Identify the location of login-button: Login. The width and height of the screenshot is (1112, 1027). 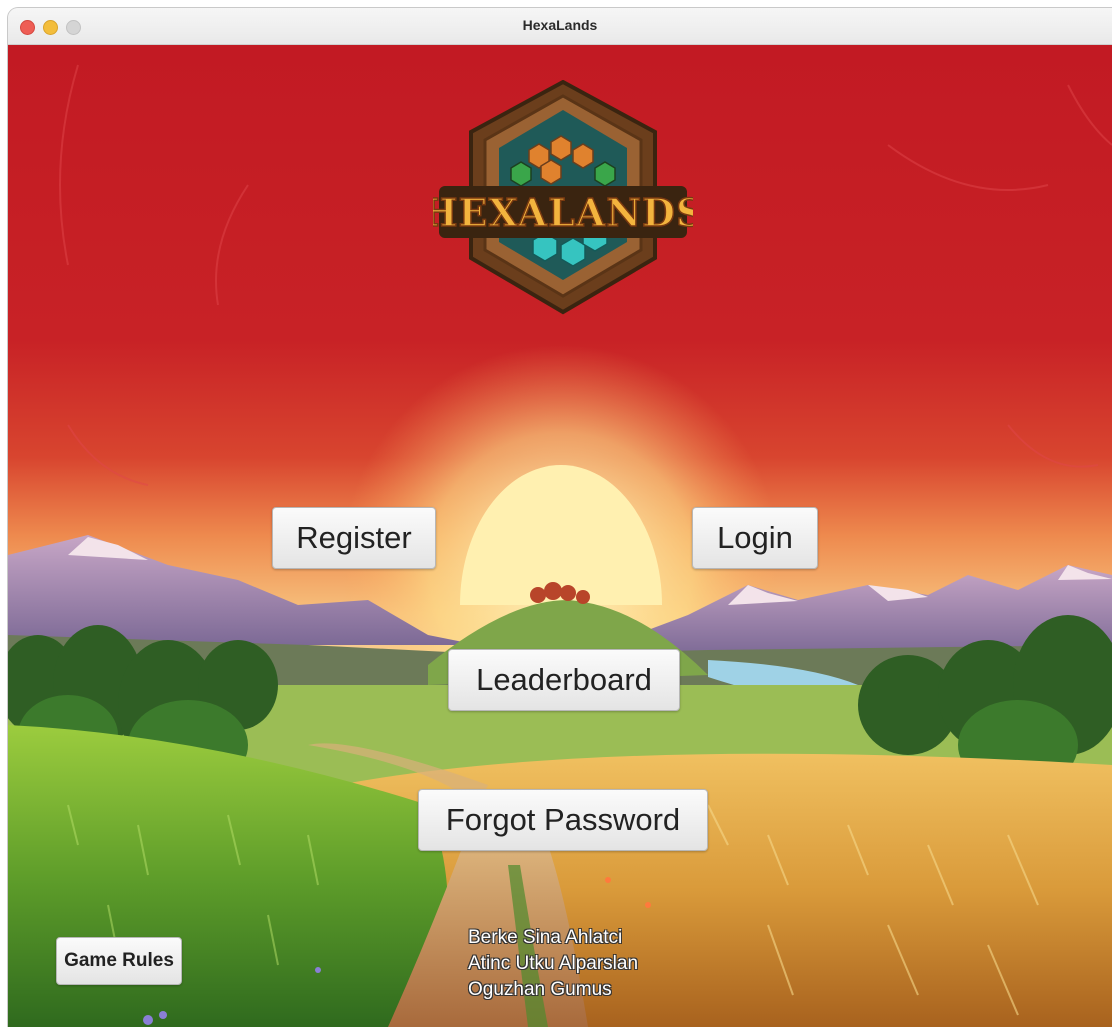
(755, 538).